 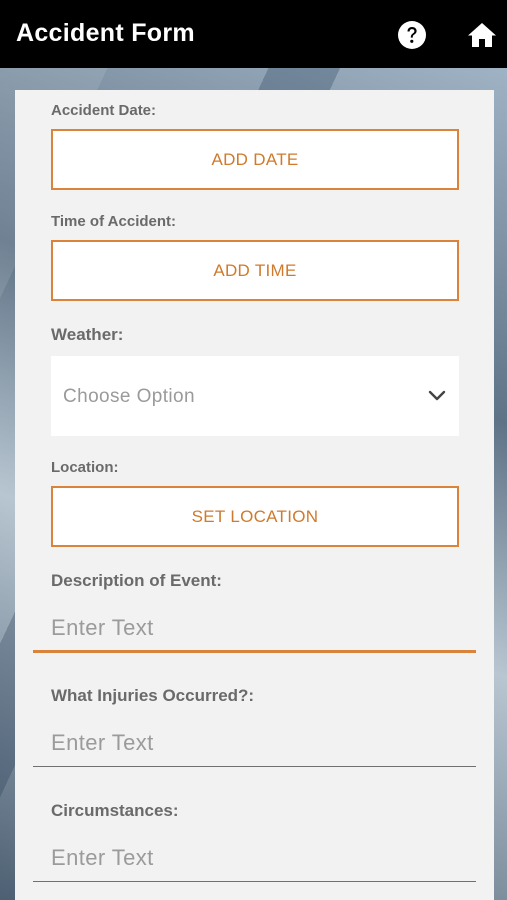 I want to click on add-time-button: ADD TIME, so click(x=255, y=270).